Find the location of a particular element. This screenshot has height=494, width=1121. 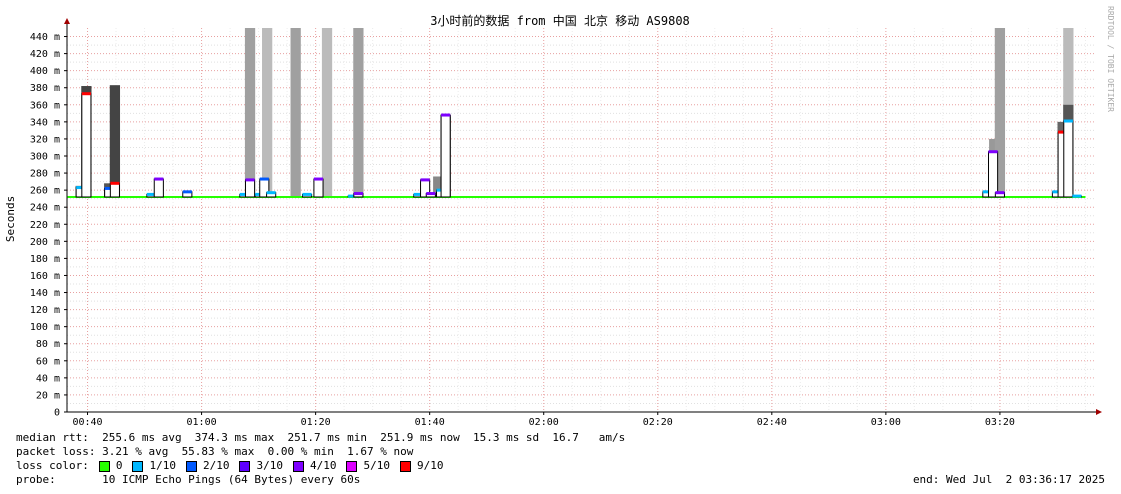

legend-label: 2/10 is located at coordinates (216, 465).